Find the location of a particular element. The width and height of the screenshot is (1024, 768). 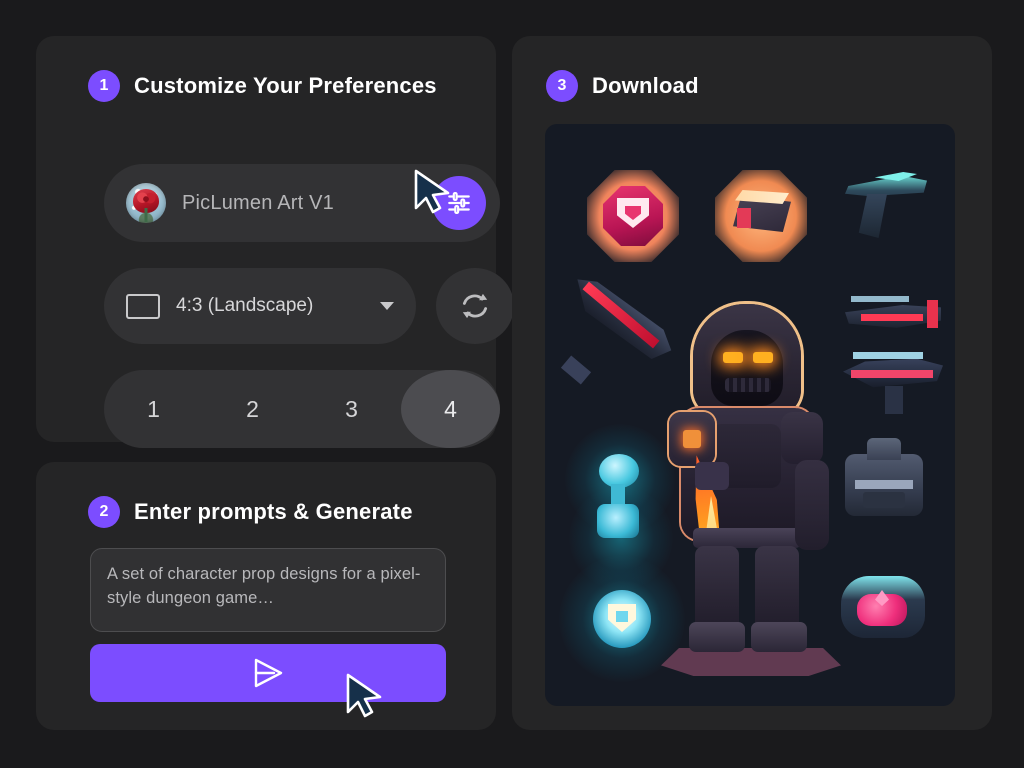

chevron-down-icon is located at coordinates (387, 306).